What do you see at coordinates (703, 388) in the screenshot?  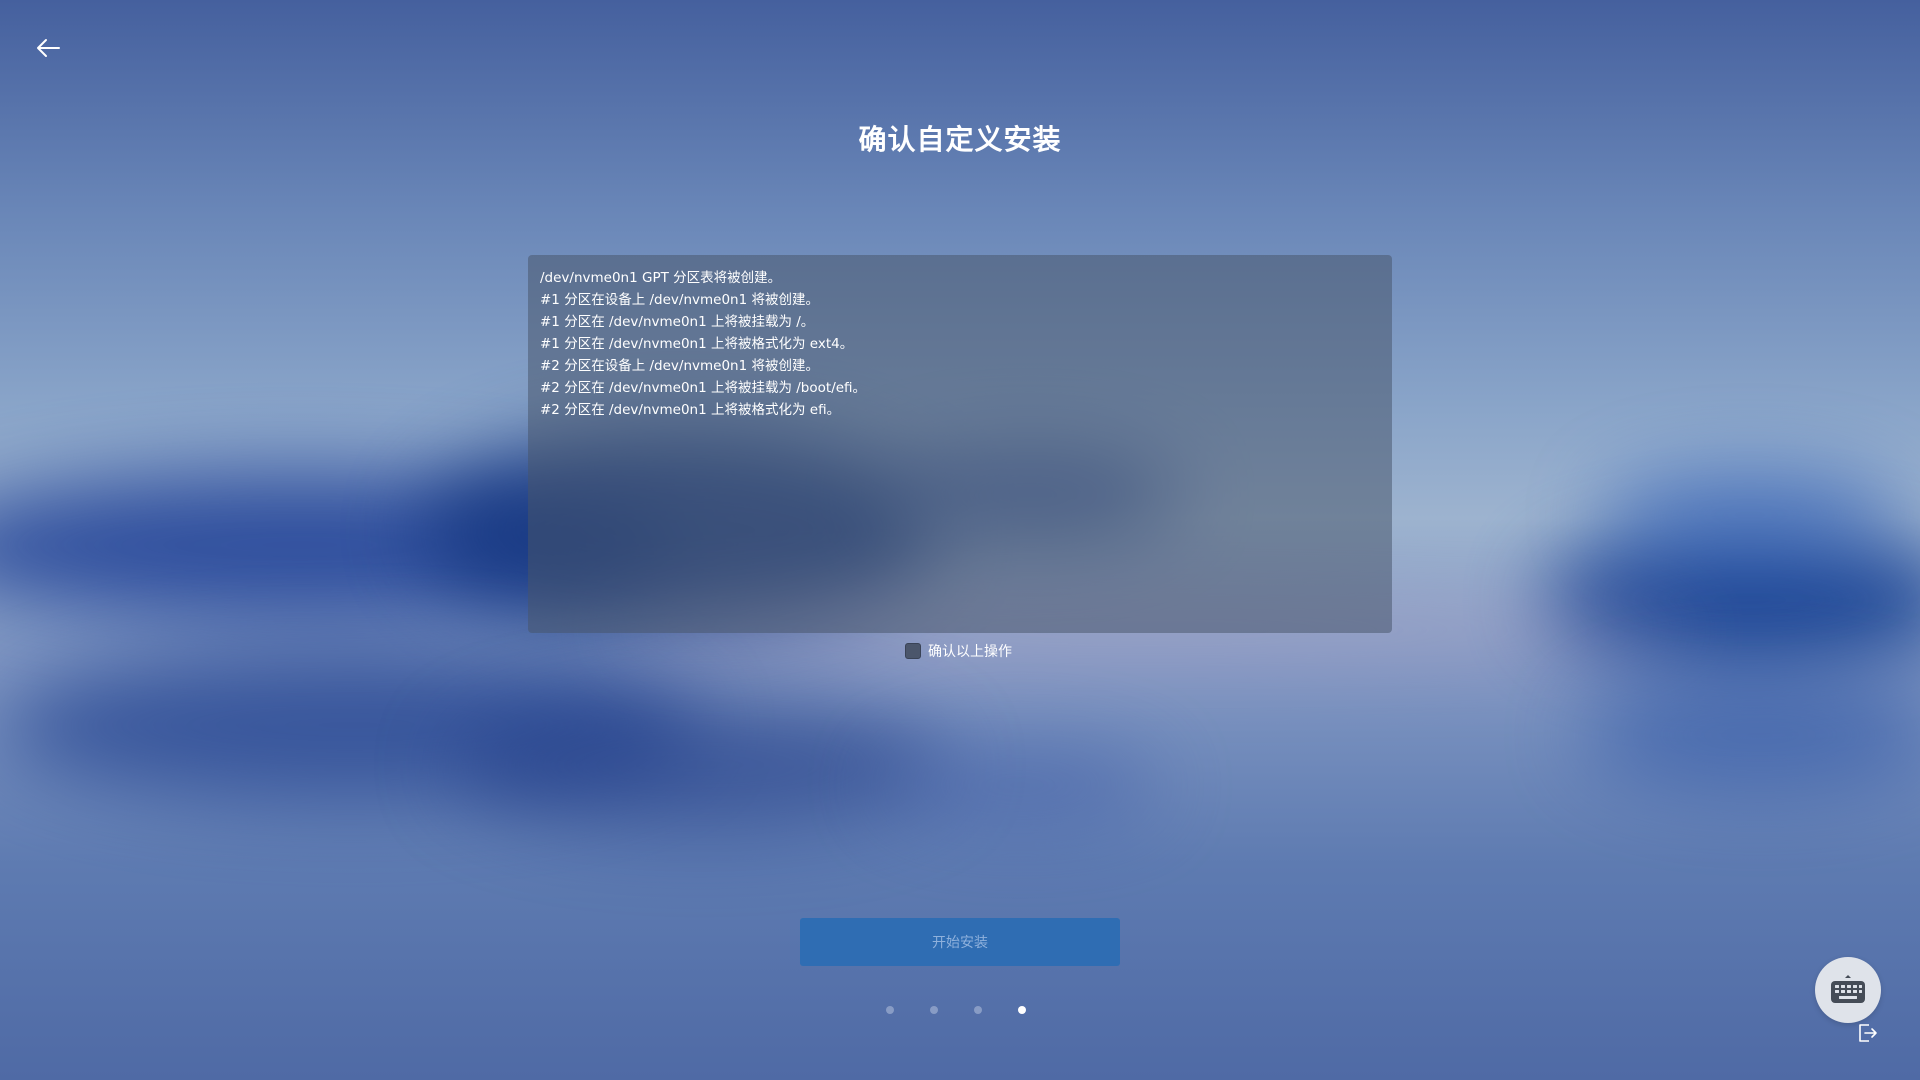 I see `log-line: #2 分区在 /dev/nvme0n1 上将被挂载为 /boot/efi。` at bounding box center [703, 388].